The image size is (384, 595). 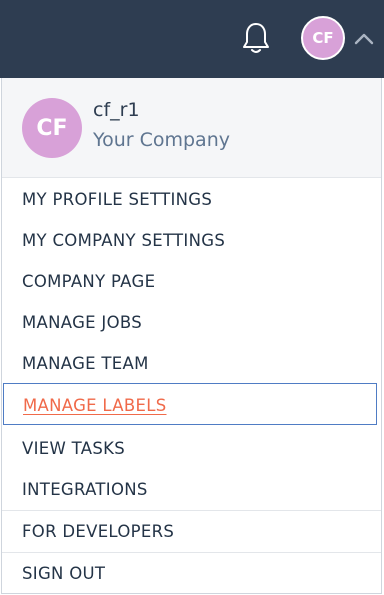 What do you see at coordinates (364, 39) in the screenshot?
I see `chevron-up-icon` at bounding box center [364, 39].